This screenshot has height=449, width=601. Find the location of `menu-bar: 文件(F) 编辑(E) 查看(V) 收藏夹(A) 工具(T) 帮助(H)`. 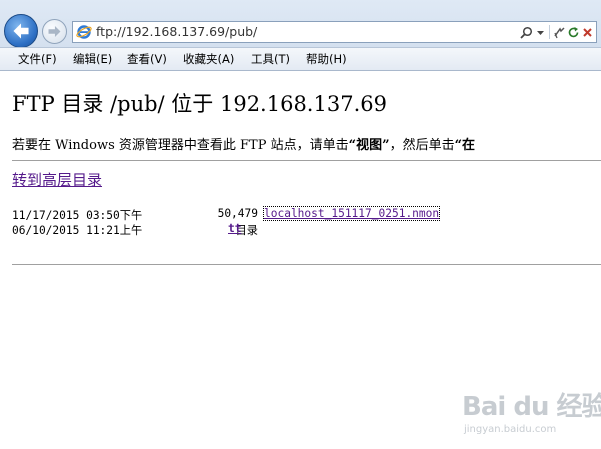

menu-bar: 文件(F) 编辑(E) 查看(V) 收藏夹(A) 工具(T) 帮助(H) is located at coordinates (300, 58).